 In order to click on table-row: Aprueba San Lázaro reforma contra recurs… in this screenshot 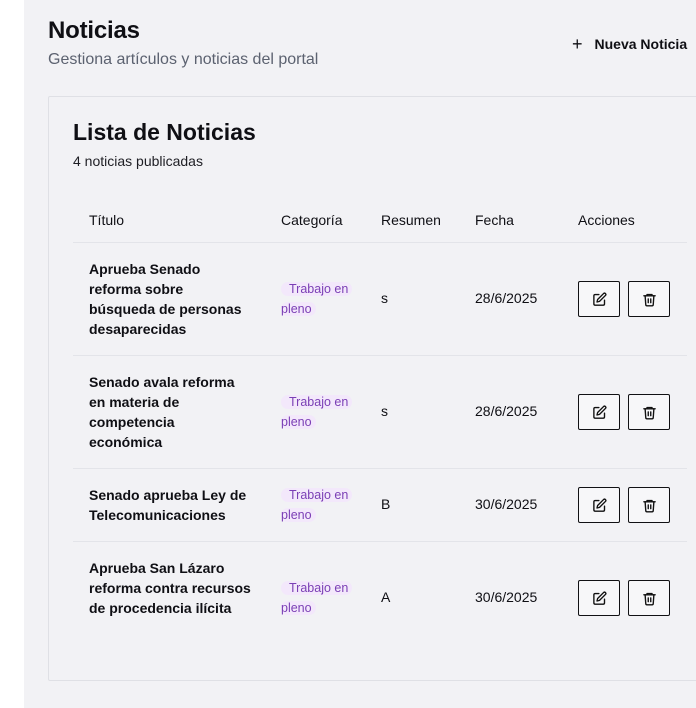, I will do `click(380, 598)`.